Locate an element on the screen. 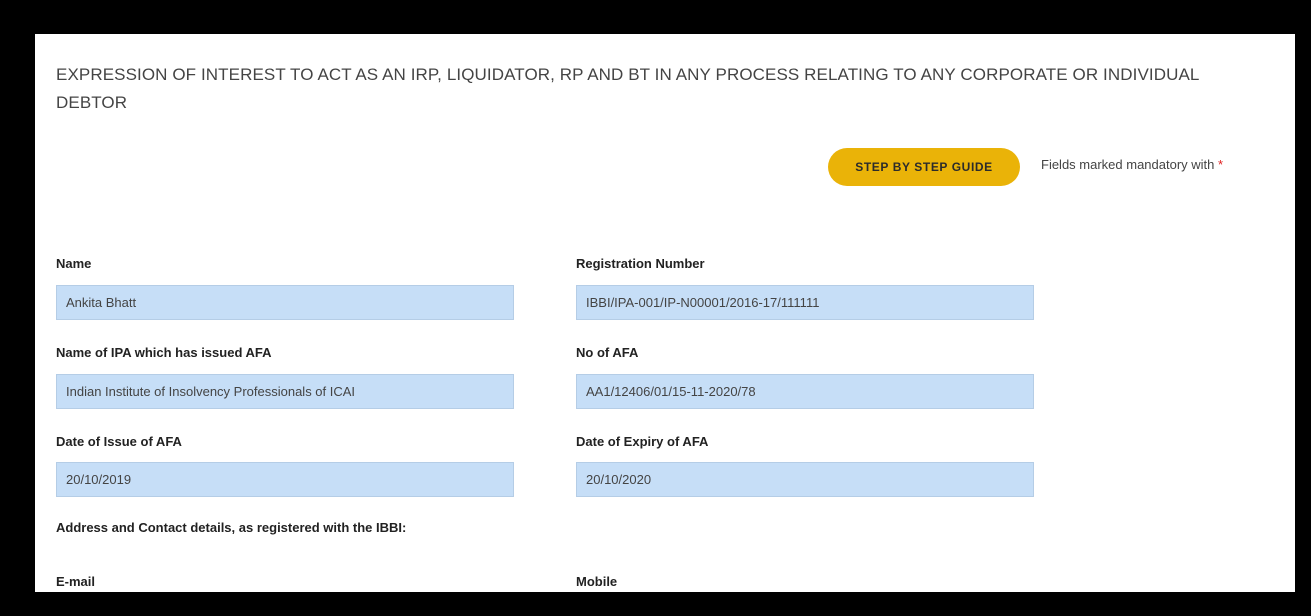 The height and width of the screenshot is (616, 1311). afa-number-label: No of AFA is located at coordinates (607, 352).